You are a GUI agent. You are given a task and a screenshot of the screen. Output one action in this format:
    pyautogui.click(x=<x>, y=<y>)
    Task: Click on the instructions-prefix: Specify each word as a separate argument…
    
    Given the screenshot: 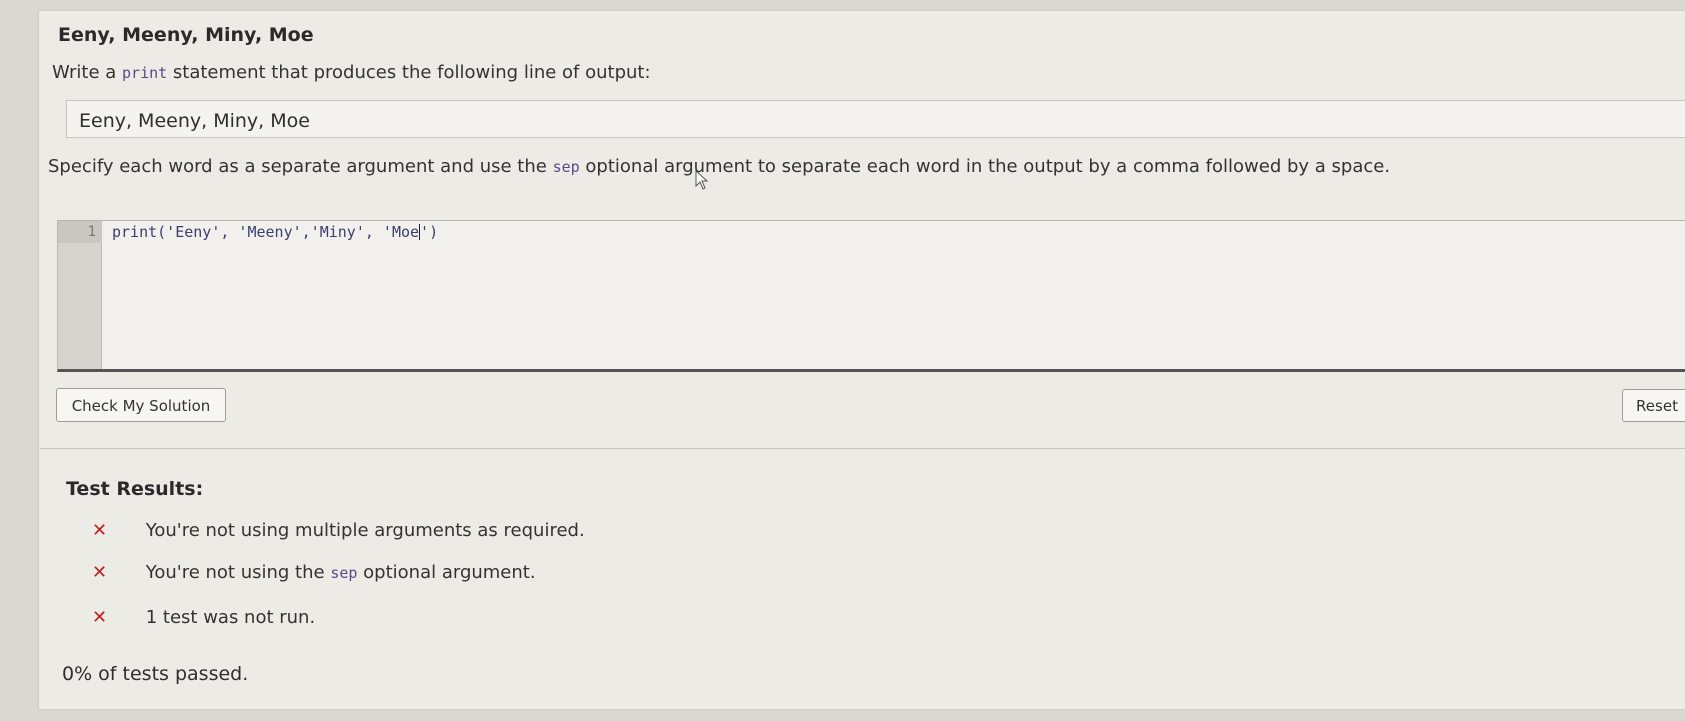 What is the action you would take?
    pyautogui.click(x=297, y=166)
    